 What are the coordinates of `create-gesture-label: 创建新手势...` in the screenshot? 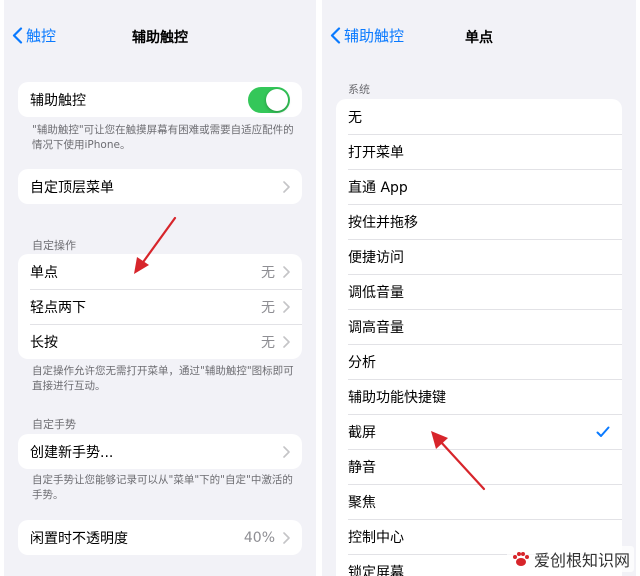 It's located at (72, 452).